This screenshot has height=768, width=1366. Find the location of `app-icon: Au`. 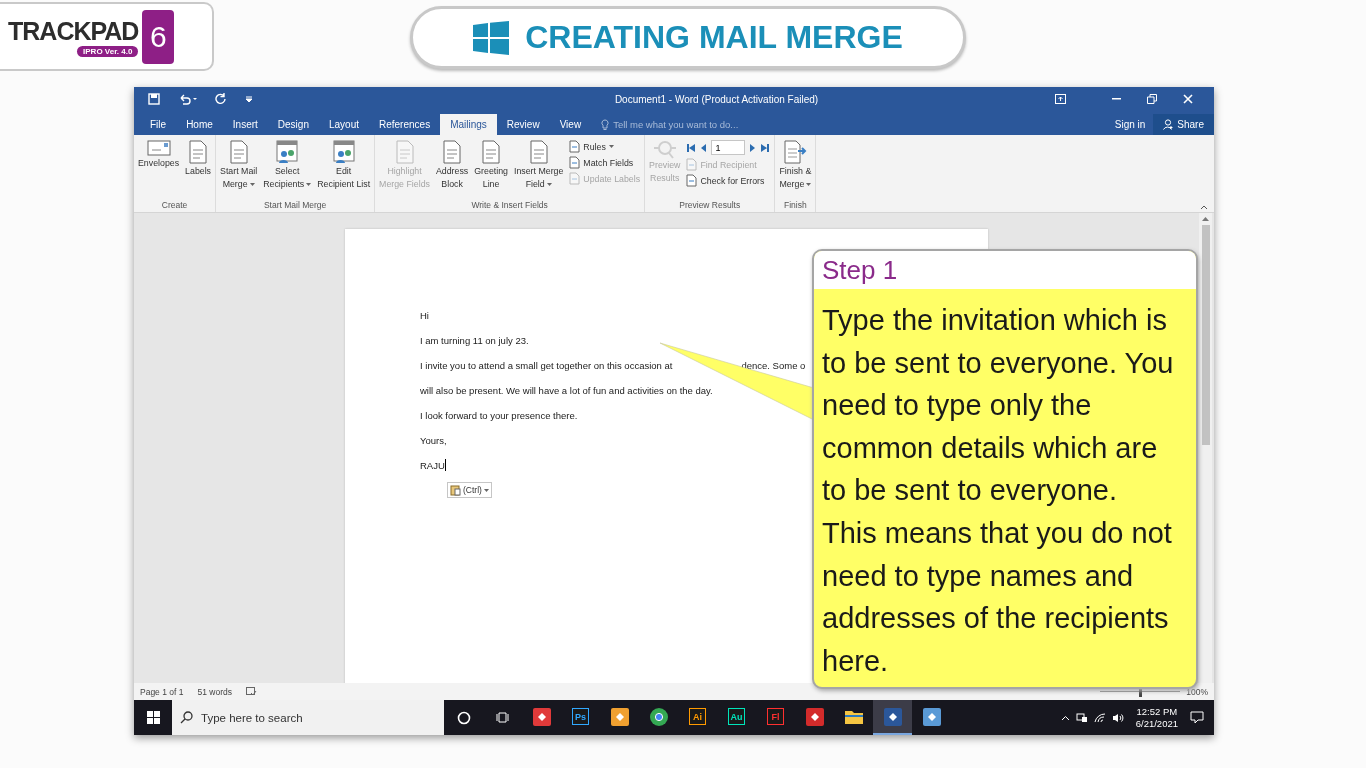

app-icon: Au is located at coordinates (736, 716).